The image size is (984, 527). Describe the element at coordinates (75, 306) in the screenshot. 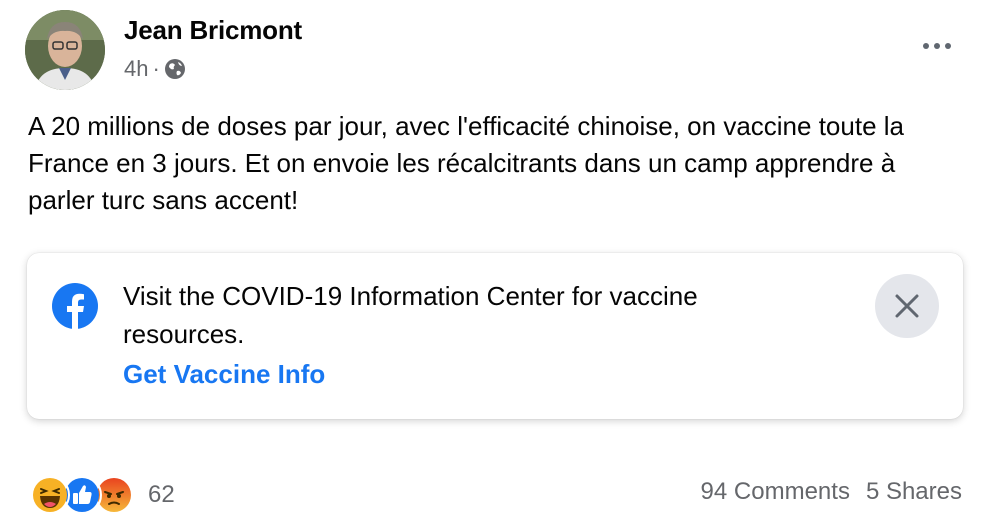

I see `facebook-logo-icon` at that location.